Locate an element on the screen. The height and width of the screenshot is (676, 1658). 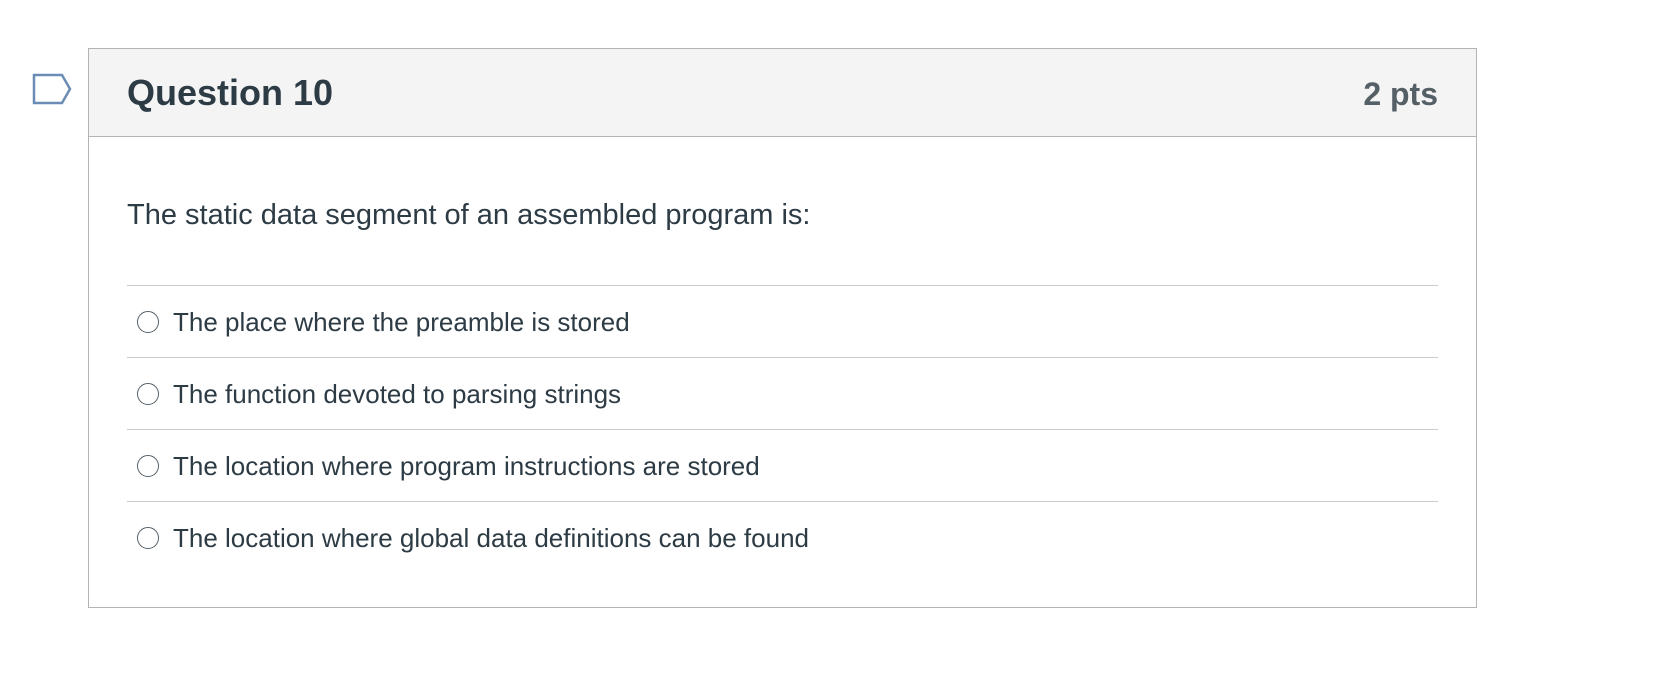
flag-question-icon is located at coordinates (52, 90).